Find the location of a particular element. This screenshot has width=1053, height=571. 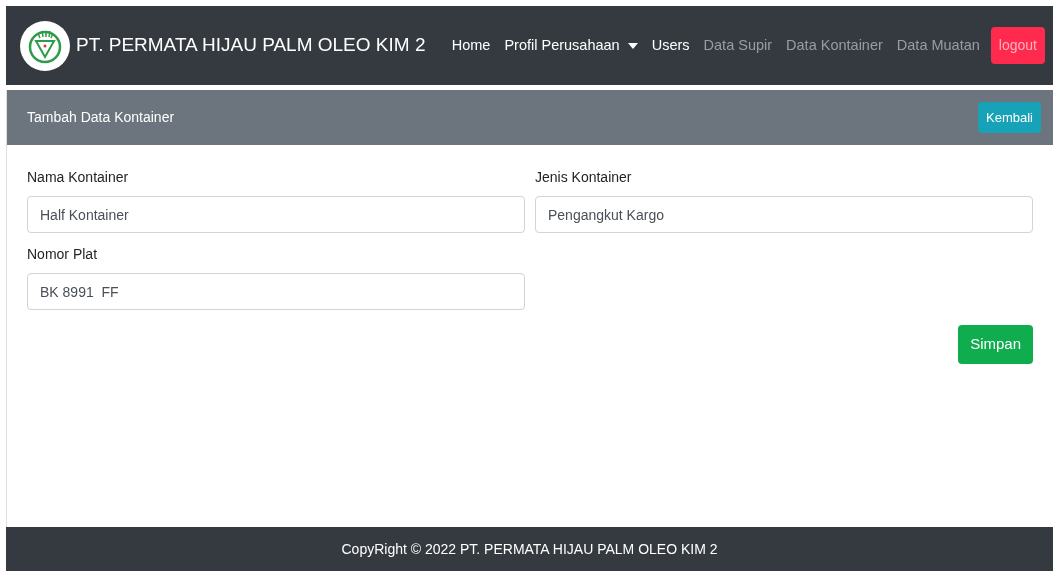

nav-dropdown: Profil Perusahaan is located at coordinates (571, 45).